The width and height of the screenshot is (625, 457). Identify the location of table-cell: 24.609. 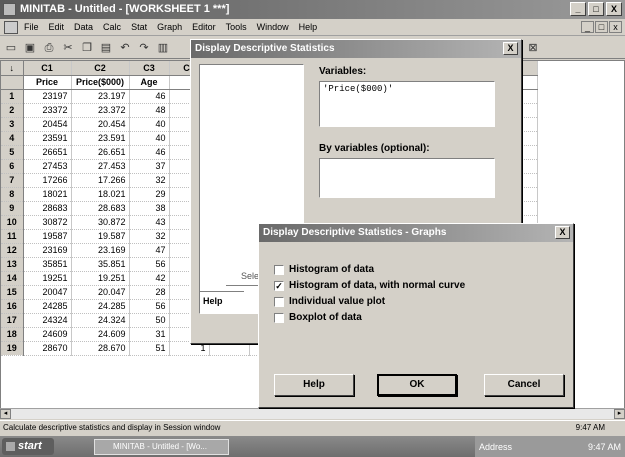
(100, 334).